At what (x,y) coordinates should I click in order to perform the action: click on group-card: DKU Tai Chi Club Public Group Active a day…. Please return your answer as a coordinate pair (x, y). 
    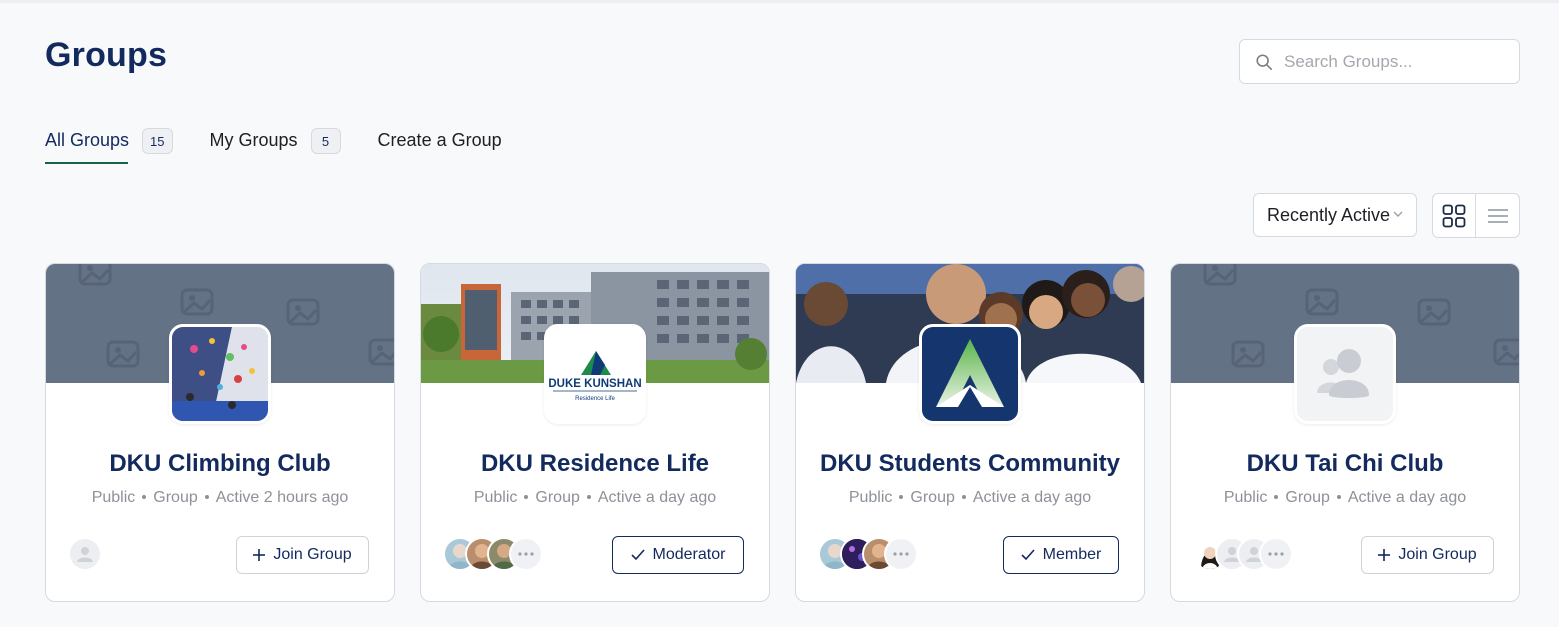
    Looking at the image, I should click on (1345, 432).